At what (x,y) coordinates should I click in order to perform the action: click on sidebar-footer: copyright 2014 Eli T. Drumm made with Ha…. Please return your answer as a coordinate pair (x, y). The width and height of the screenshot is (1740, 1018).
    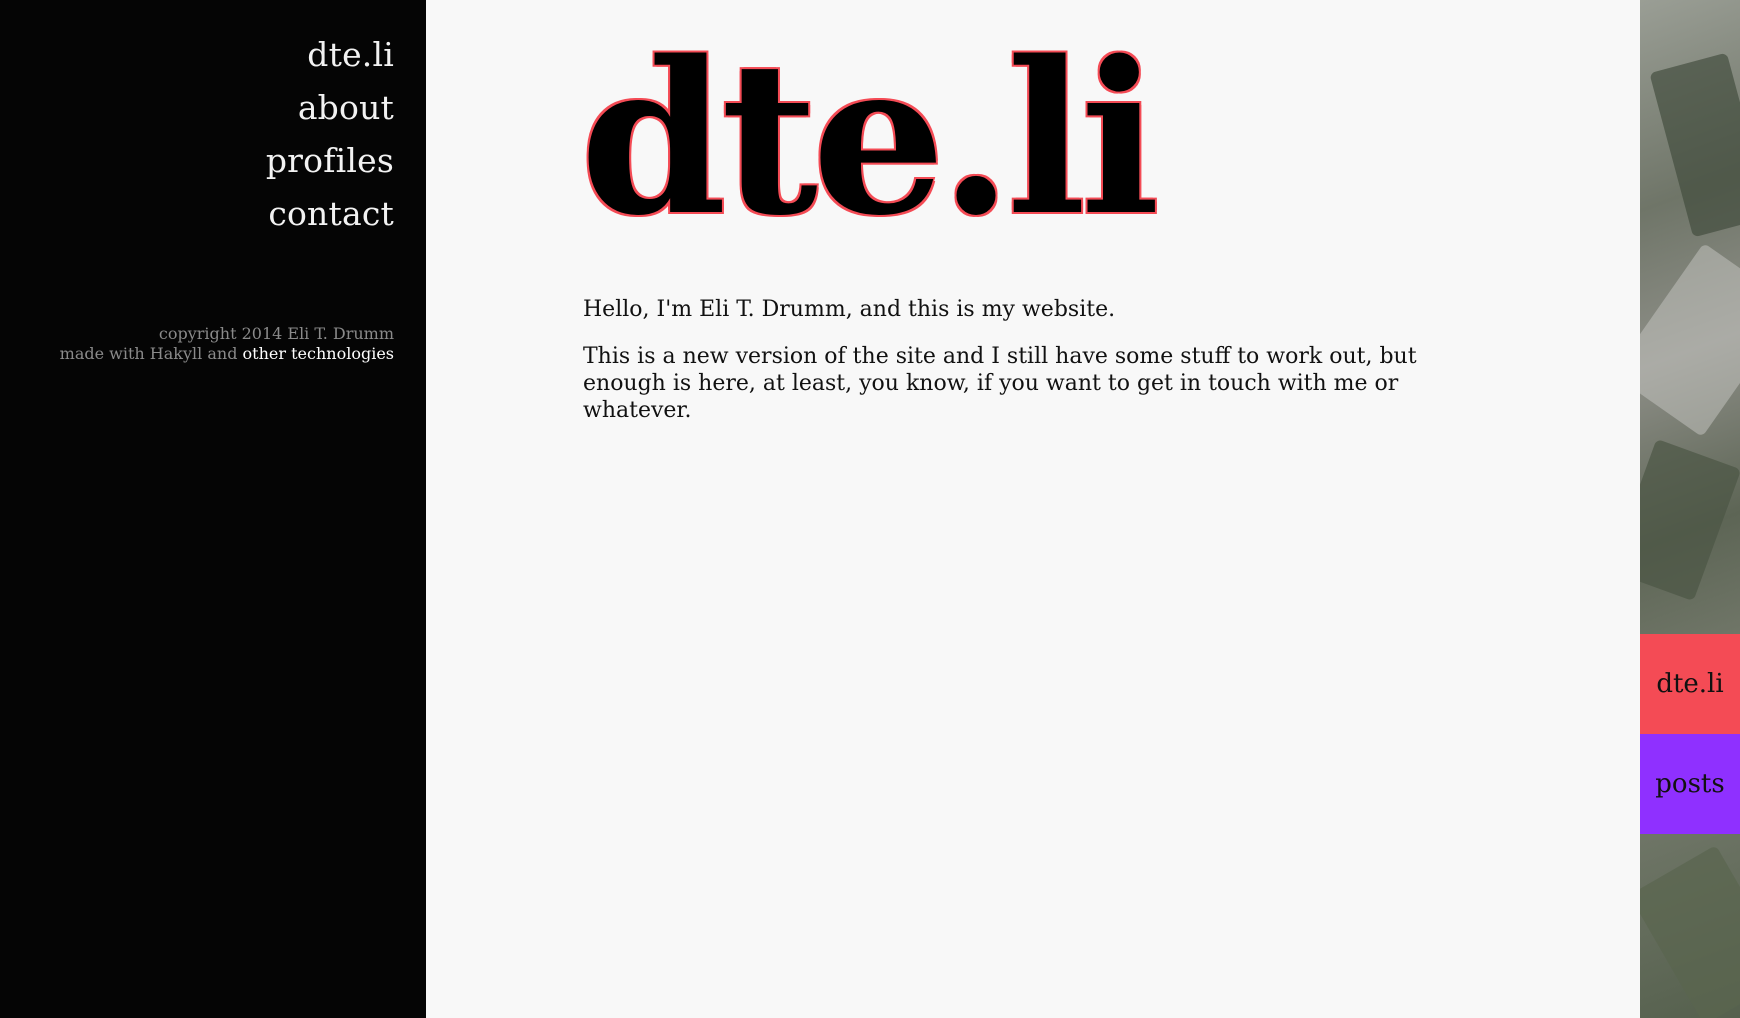
    Looking at the image, I should click on (227, 344).